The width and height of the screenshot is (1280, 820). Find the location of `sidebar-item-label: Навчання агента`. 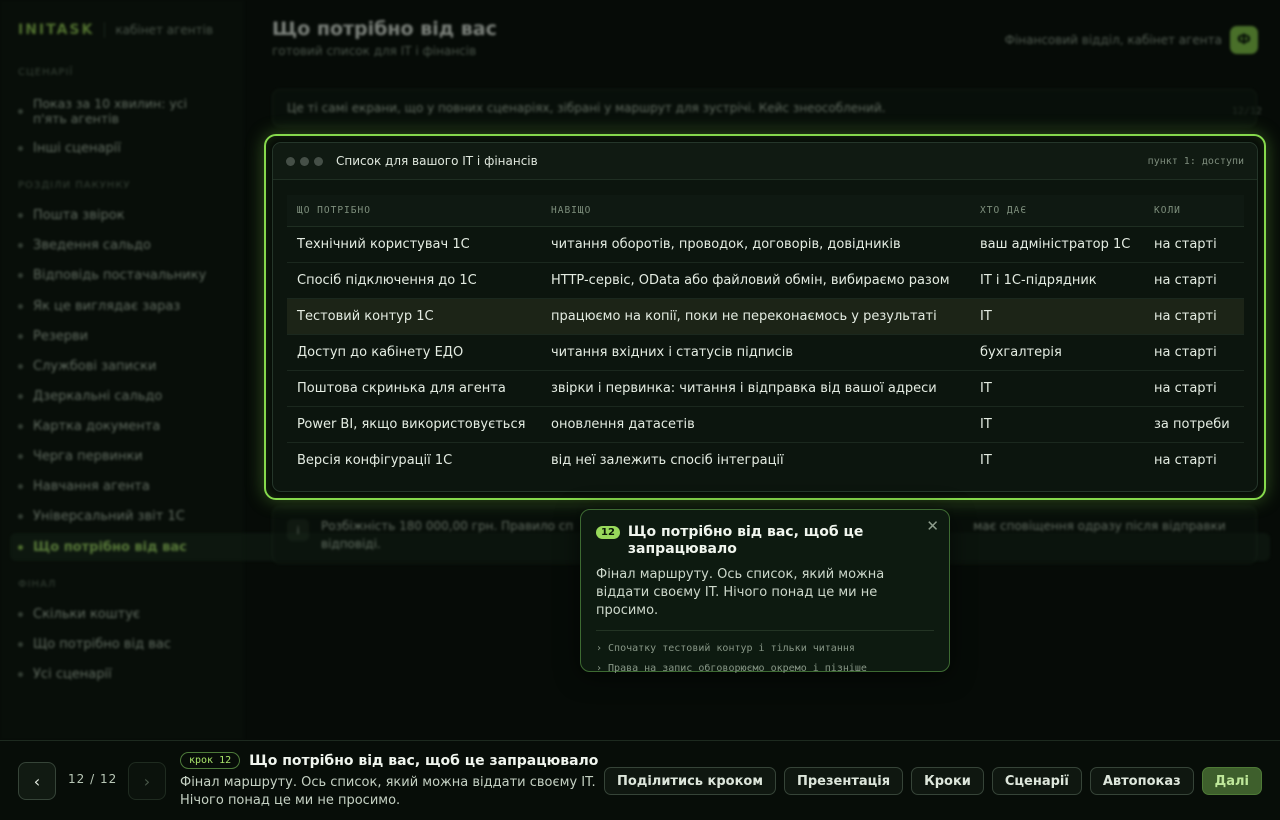

sidebar-item-label: Навчання агента is located at coordinates (91, 486).